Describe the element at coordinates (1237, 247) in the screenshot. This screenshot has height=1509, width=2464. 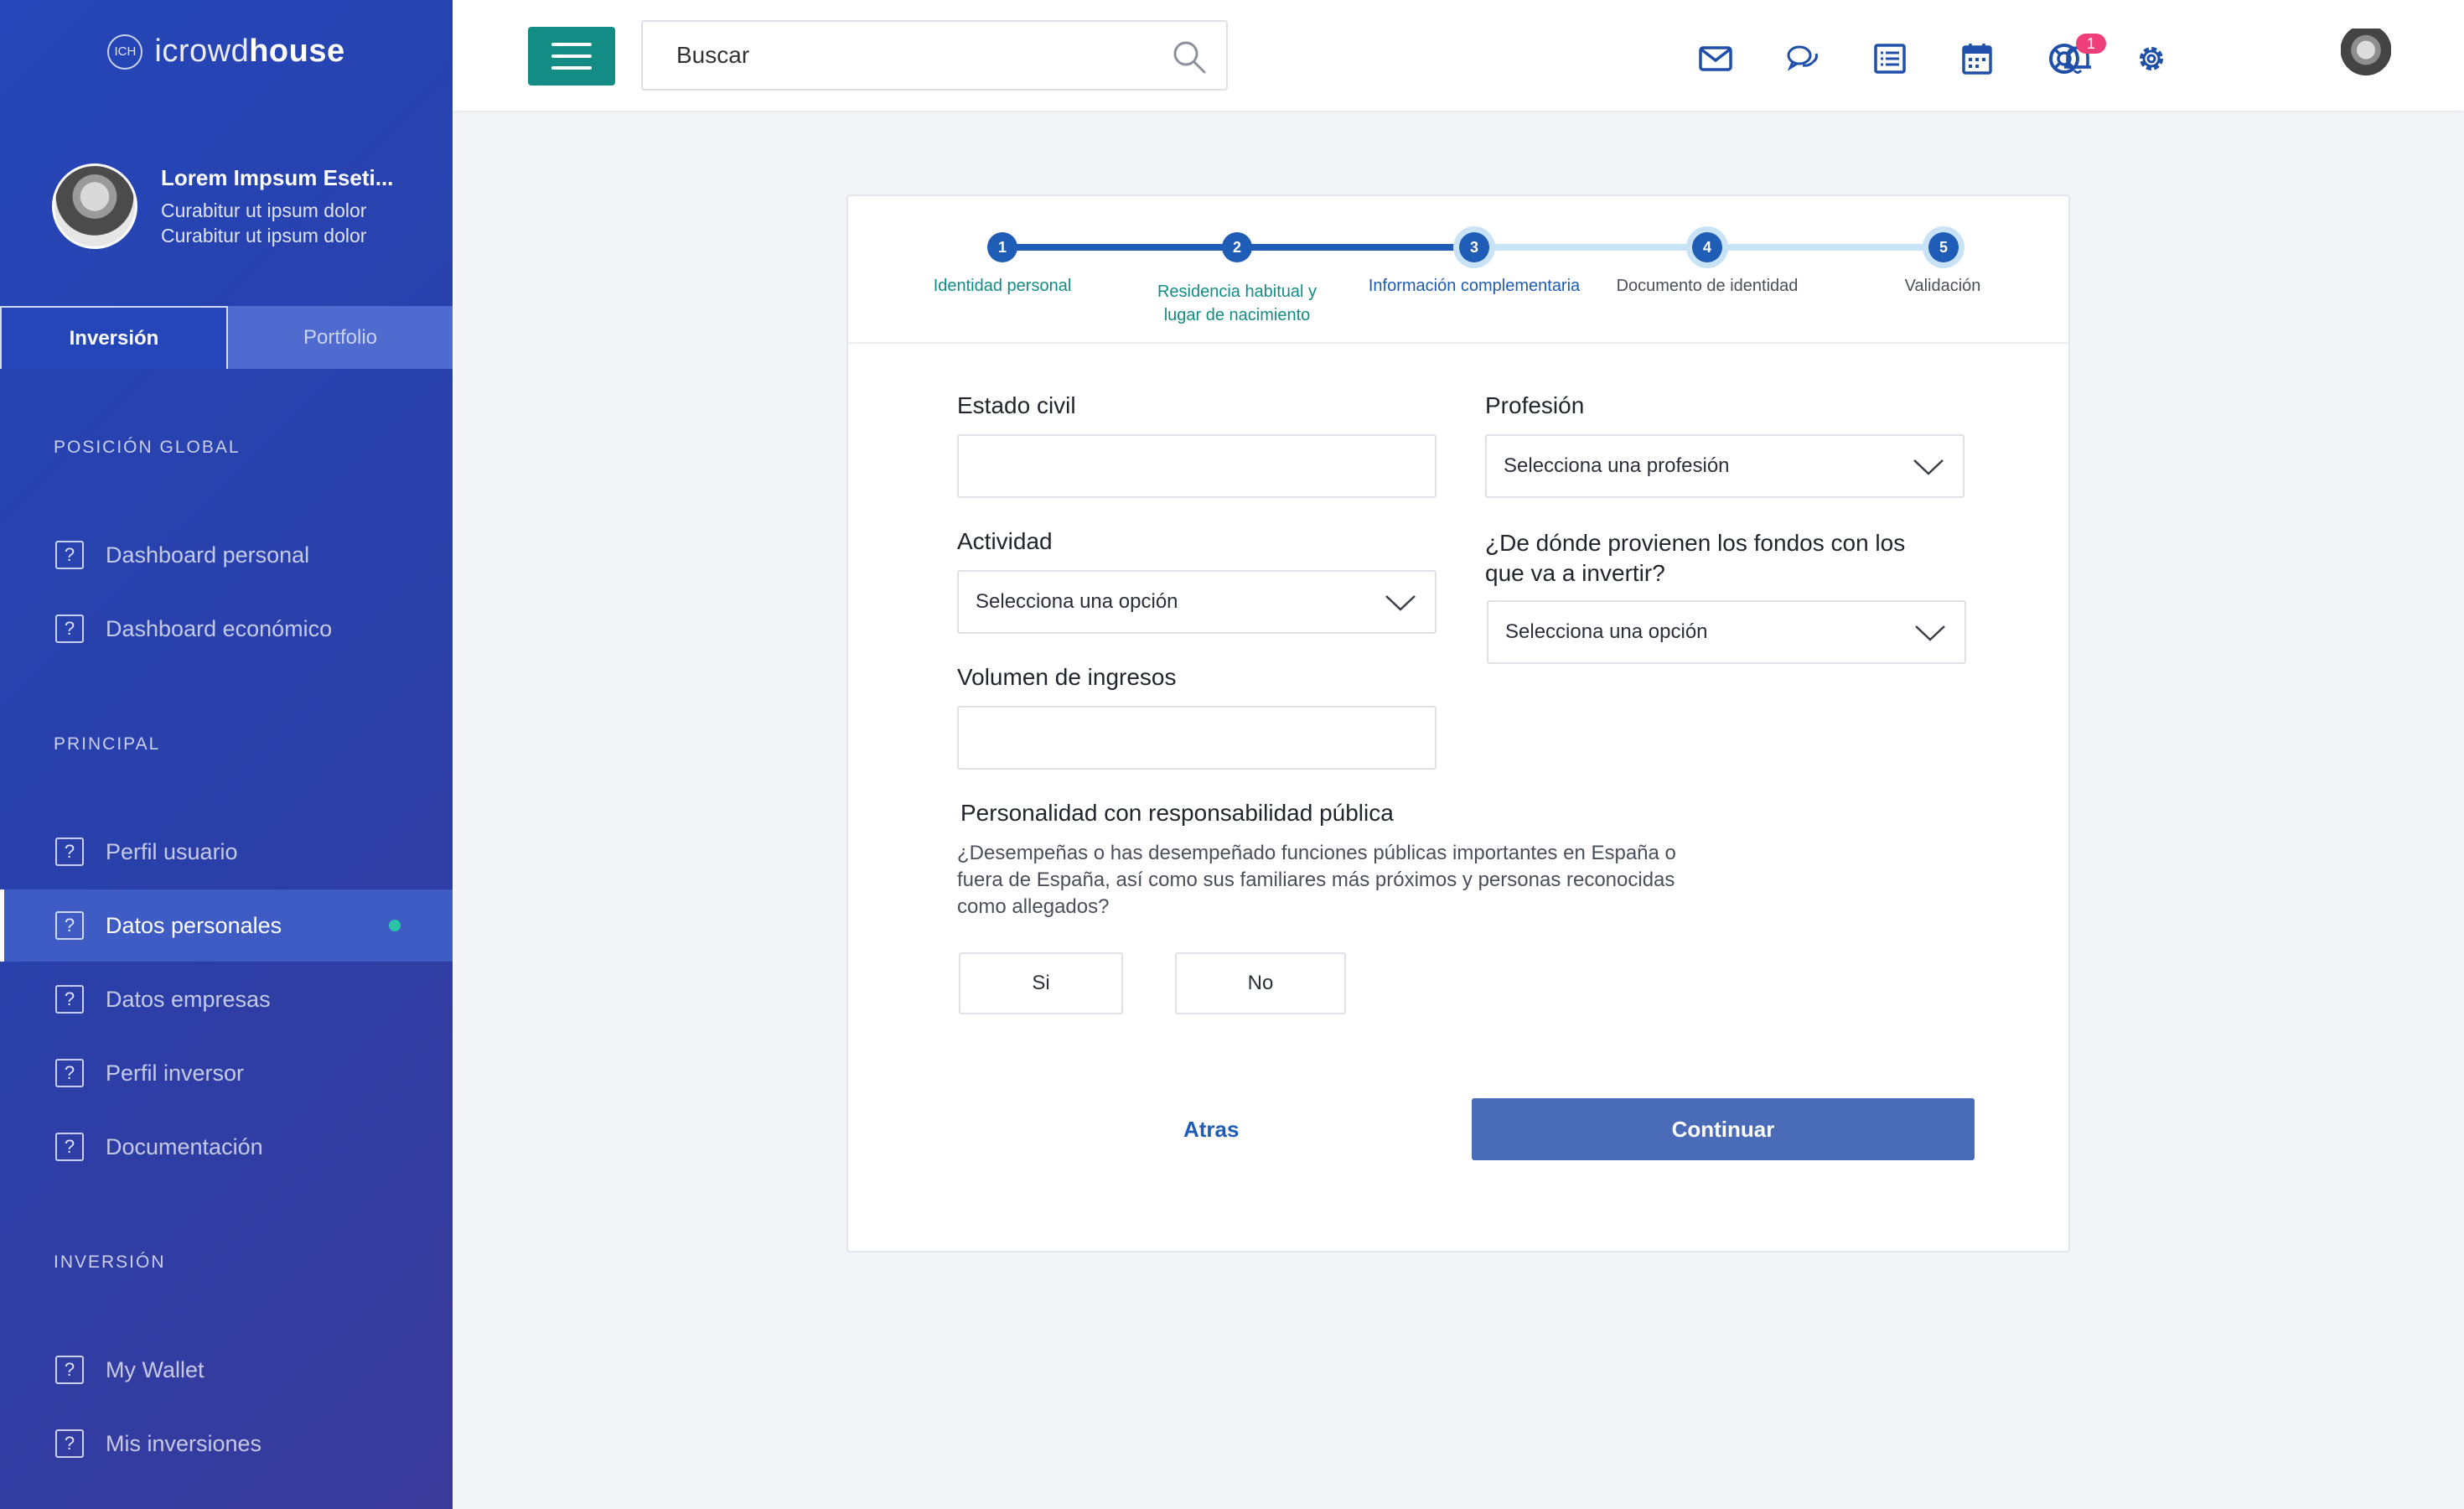
I see `step-2-dot: 2` at that location.